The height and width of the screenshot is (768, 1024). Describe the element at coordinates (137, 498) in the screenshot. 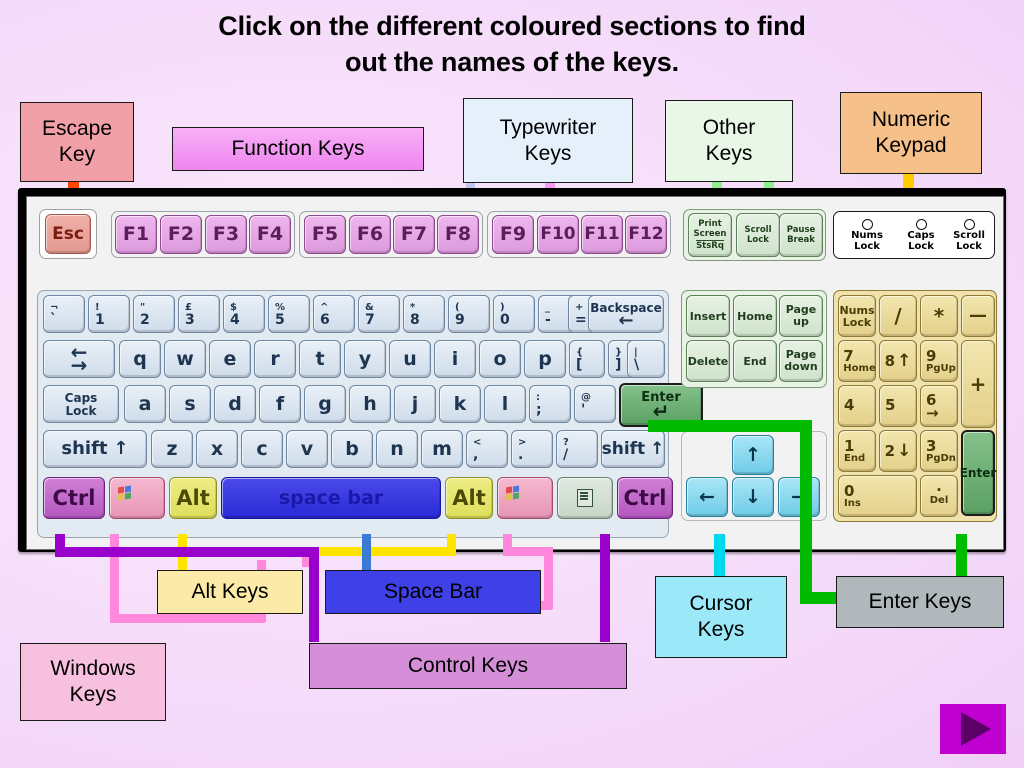

I see `key-windows-left` at that location.